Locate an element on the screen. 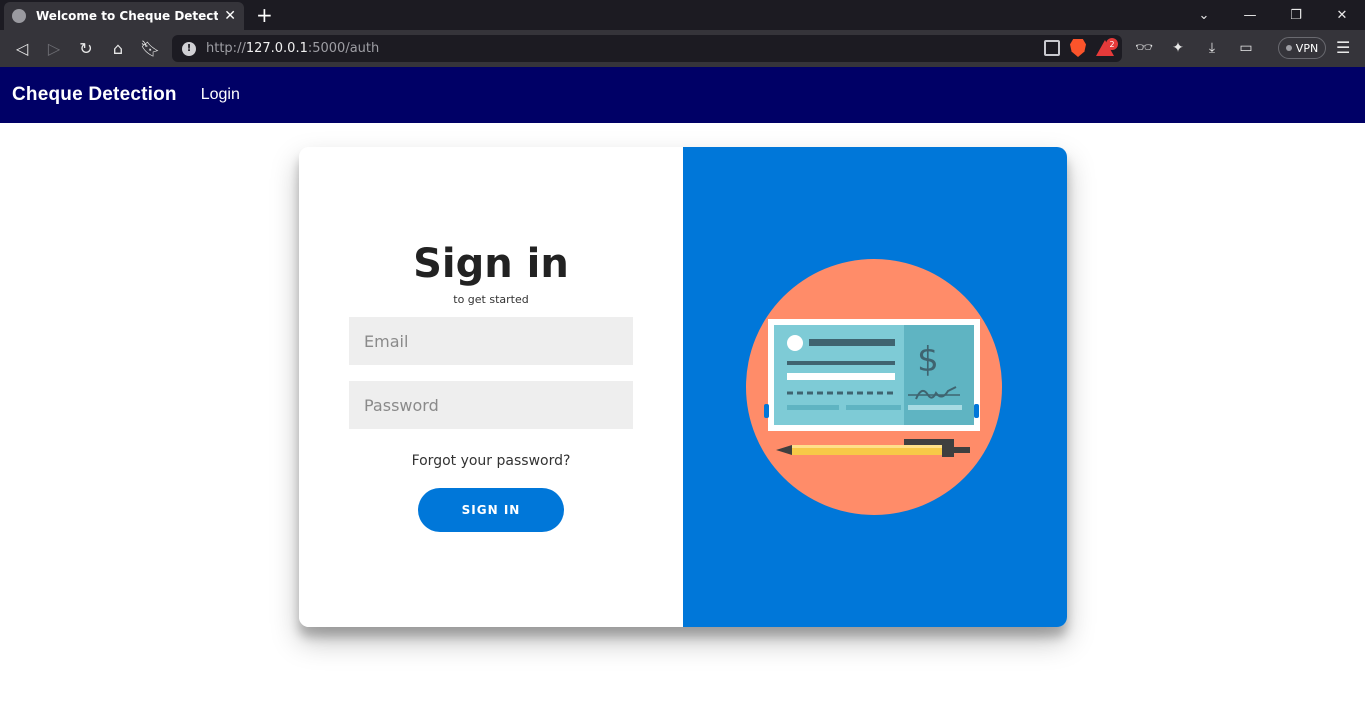 The height and width of the screenshot is (726, 1365). extension-icons: 👓︎ ✦ ⤓ ▭ is located at coordinates (1195, 48).